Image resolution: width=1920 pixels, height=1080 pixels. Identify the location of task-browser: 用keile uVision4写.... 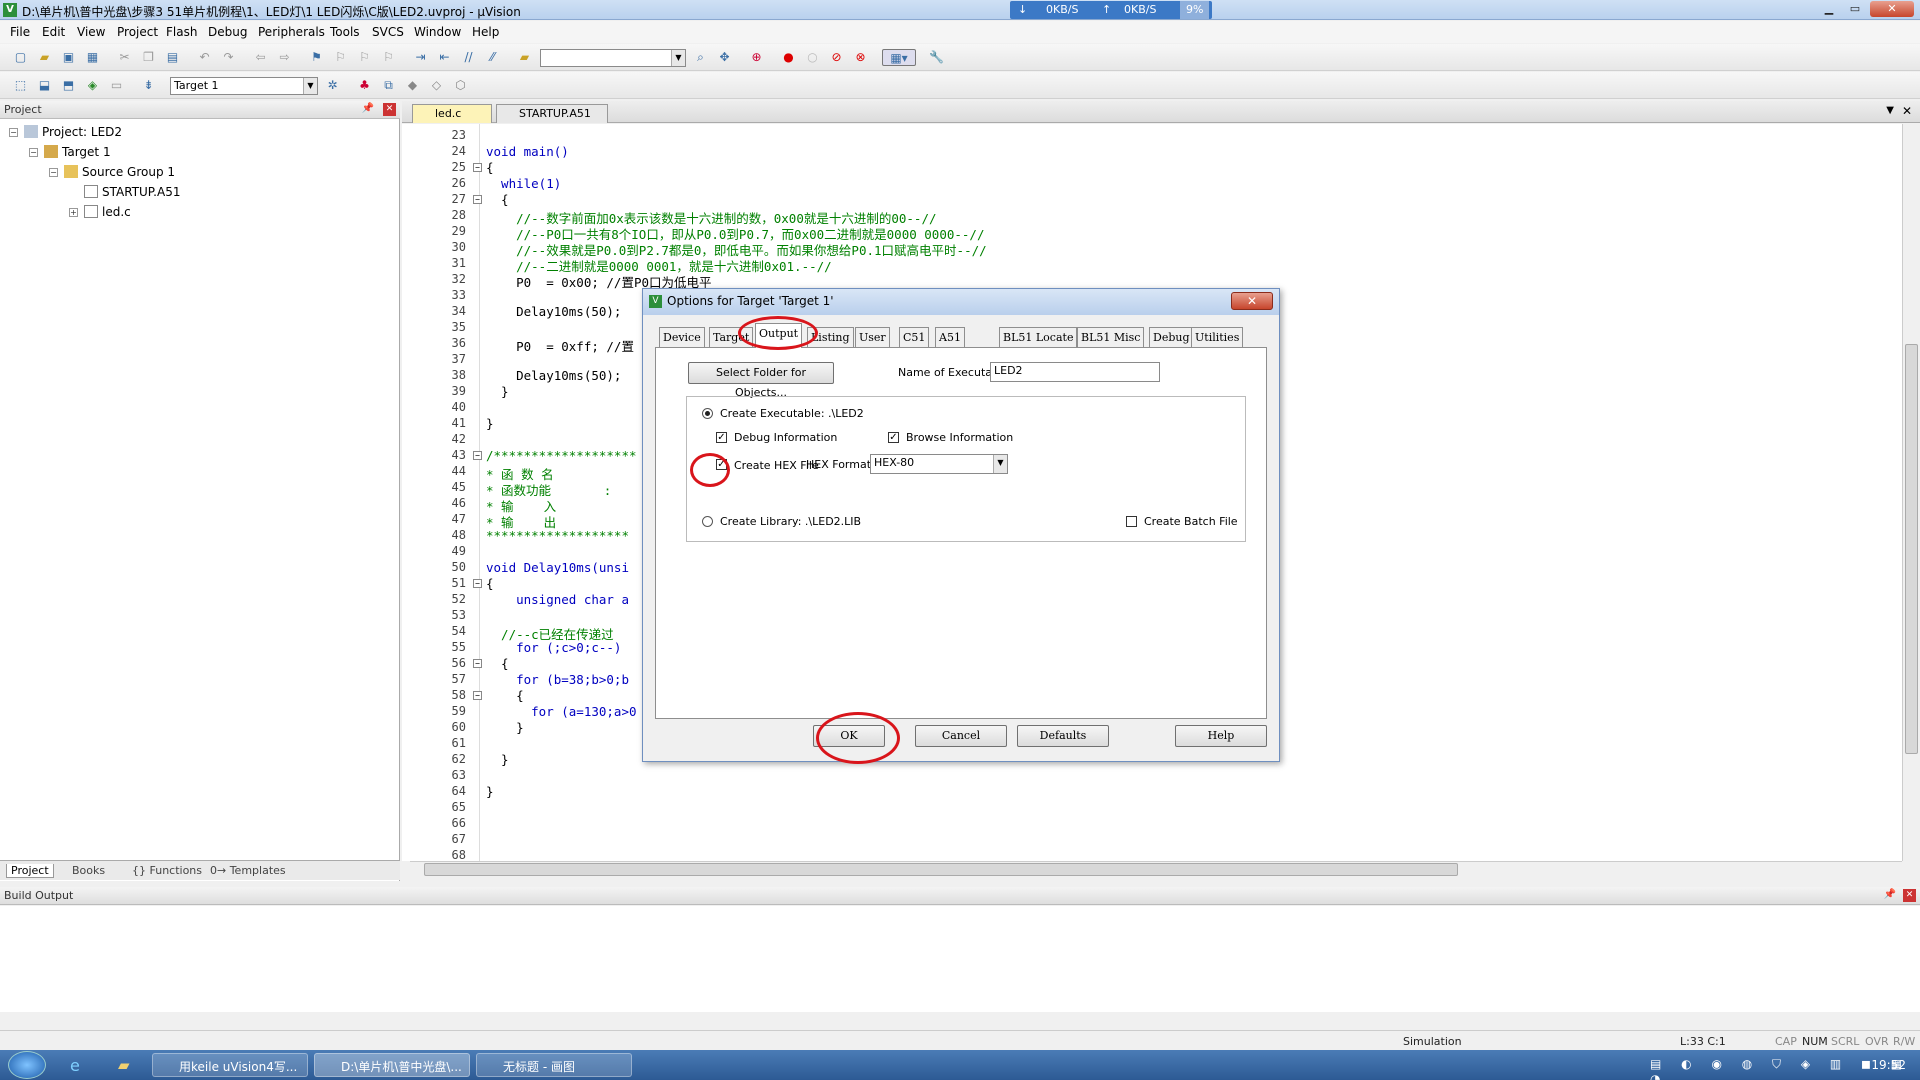
(230, 1065).